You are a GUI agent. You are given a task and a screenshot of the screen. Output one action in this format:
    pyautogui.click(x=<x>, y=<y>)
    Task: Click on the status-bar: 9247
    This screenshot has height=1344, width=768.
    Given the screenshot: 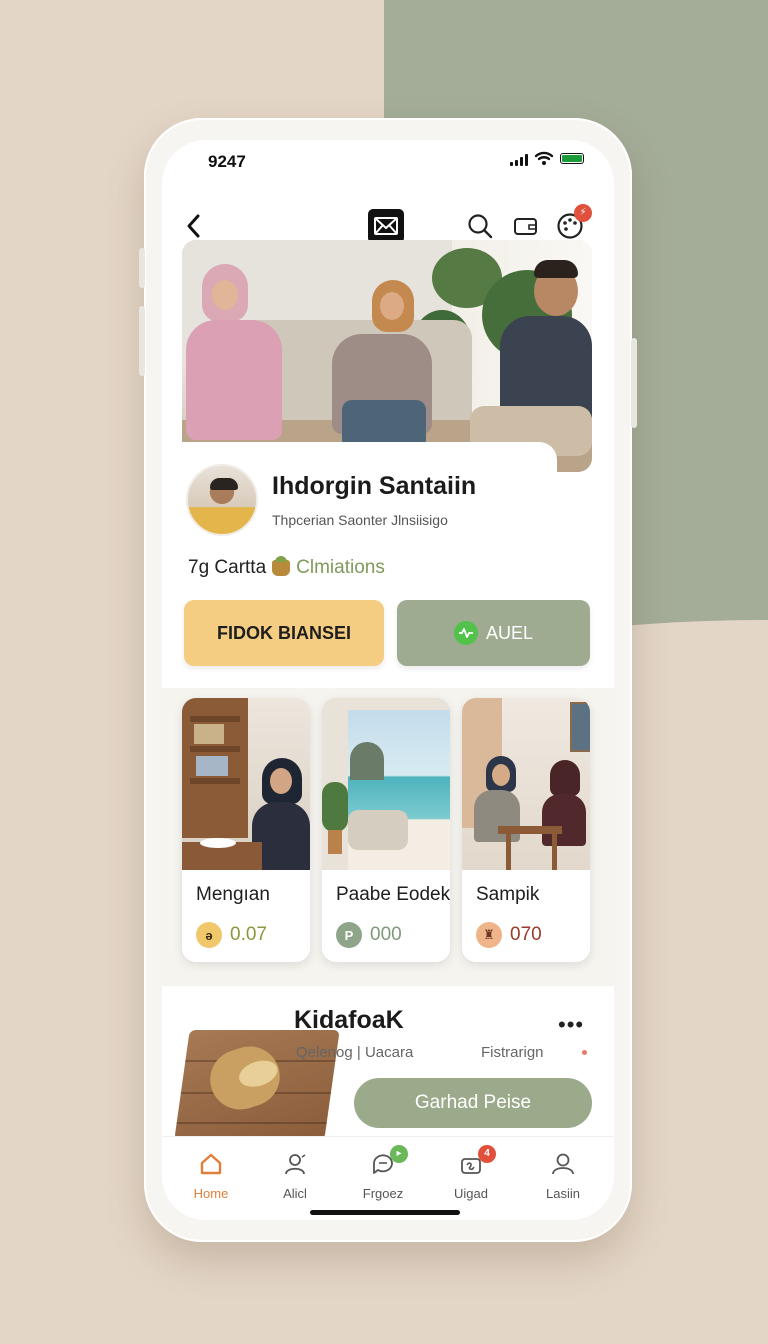 What is the action you would take?
    pyautogui.click(x=388, y=162)
    